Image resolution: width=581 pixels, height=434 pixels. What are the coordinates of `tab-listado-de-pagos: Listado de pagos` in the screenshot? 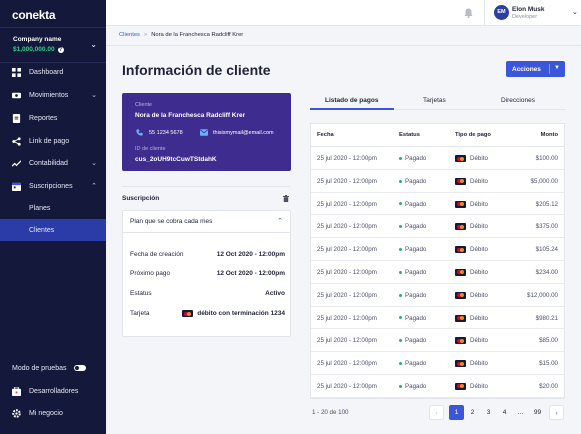 It's located at (351, 100).